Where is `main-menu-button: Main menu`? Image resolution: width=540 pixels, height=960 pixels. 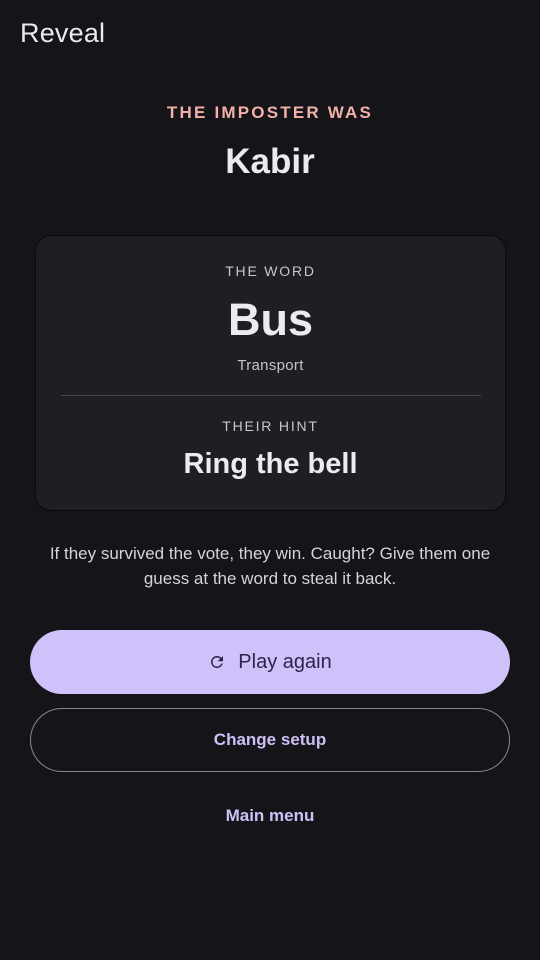
main-menu-button: Main menu is located at coordinates (270, 816).